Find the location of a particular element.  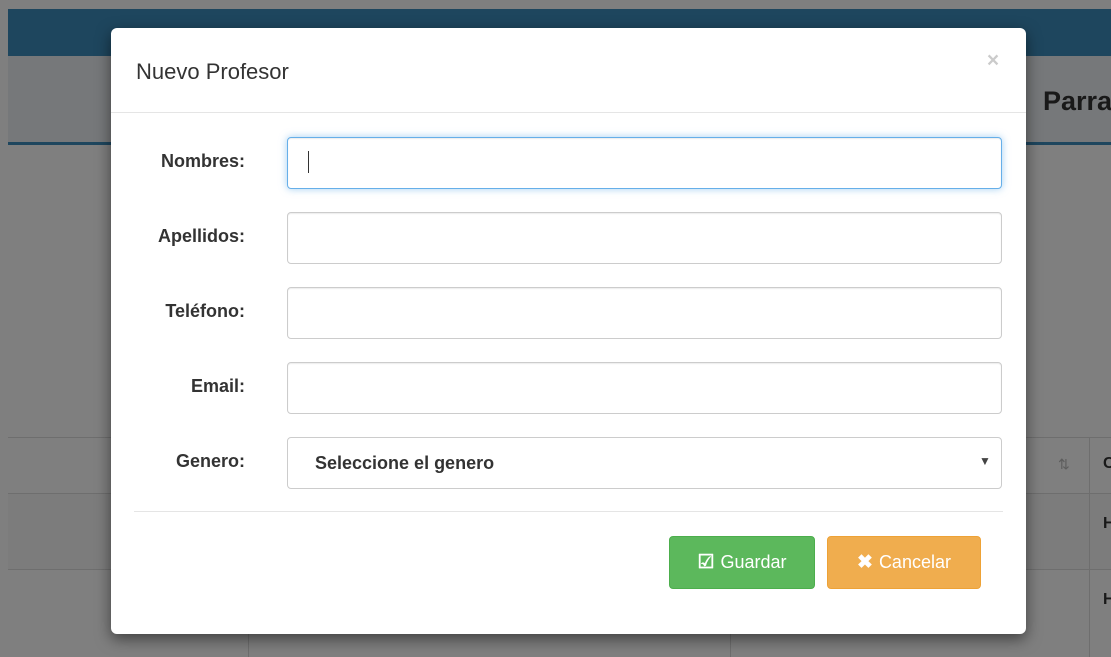

apellidos-input is located at coordinates (644, 238).